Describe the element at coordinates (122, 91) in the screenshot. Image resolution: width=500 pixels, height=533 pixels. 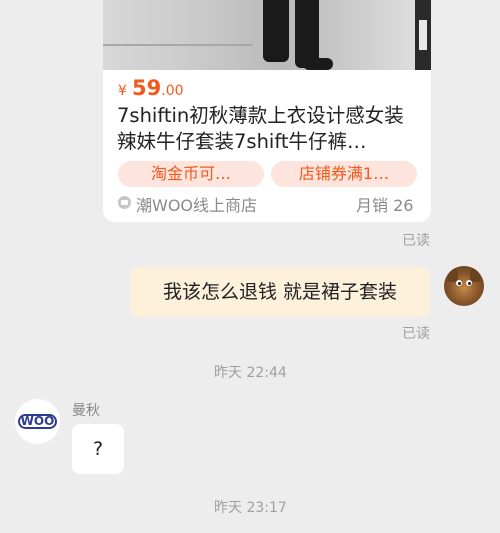
I see `price-currency: ¥` at that location.